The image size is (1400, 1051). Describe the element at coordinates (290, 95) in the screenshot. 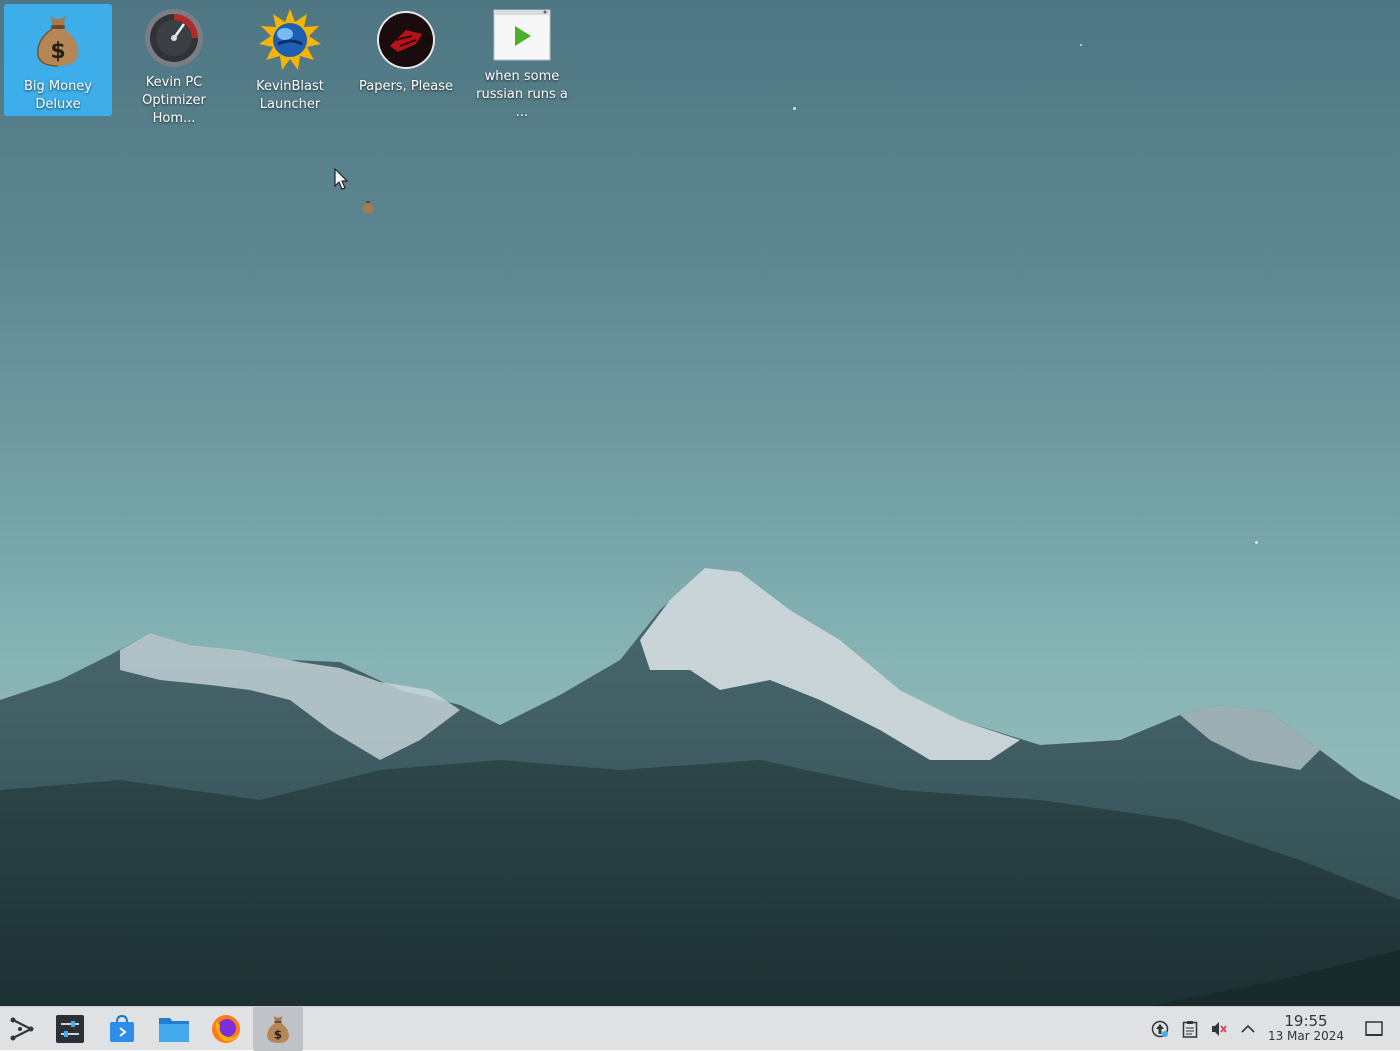

I see `icon-label: KevinBlast Launcher` at that location.